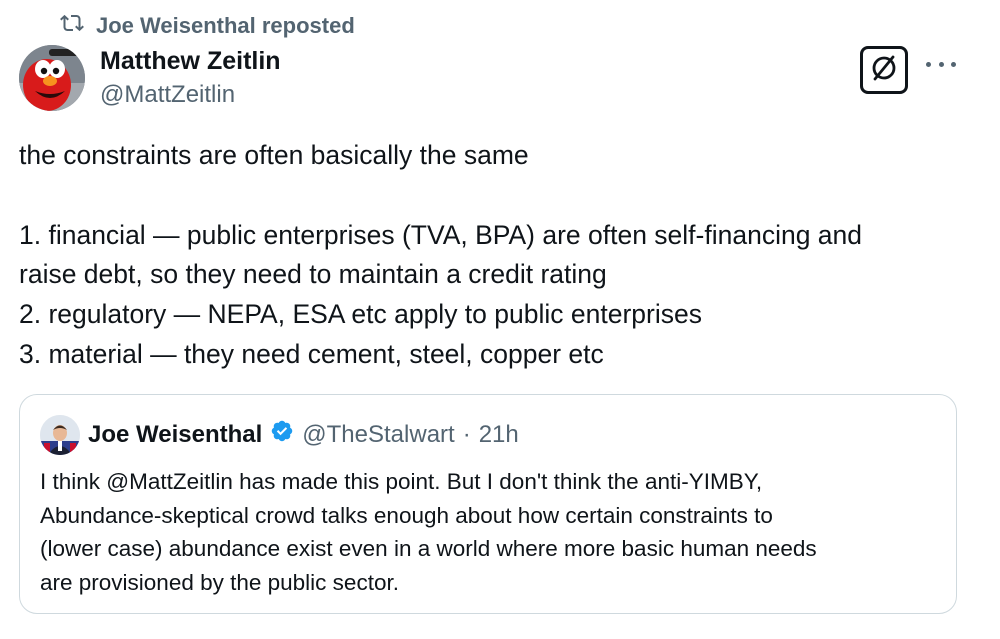  I want to click on repost-label: Joe Weisenthal reposted, so click(225, 25).